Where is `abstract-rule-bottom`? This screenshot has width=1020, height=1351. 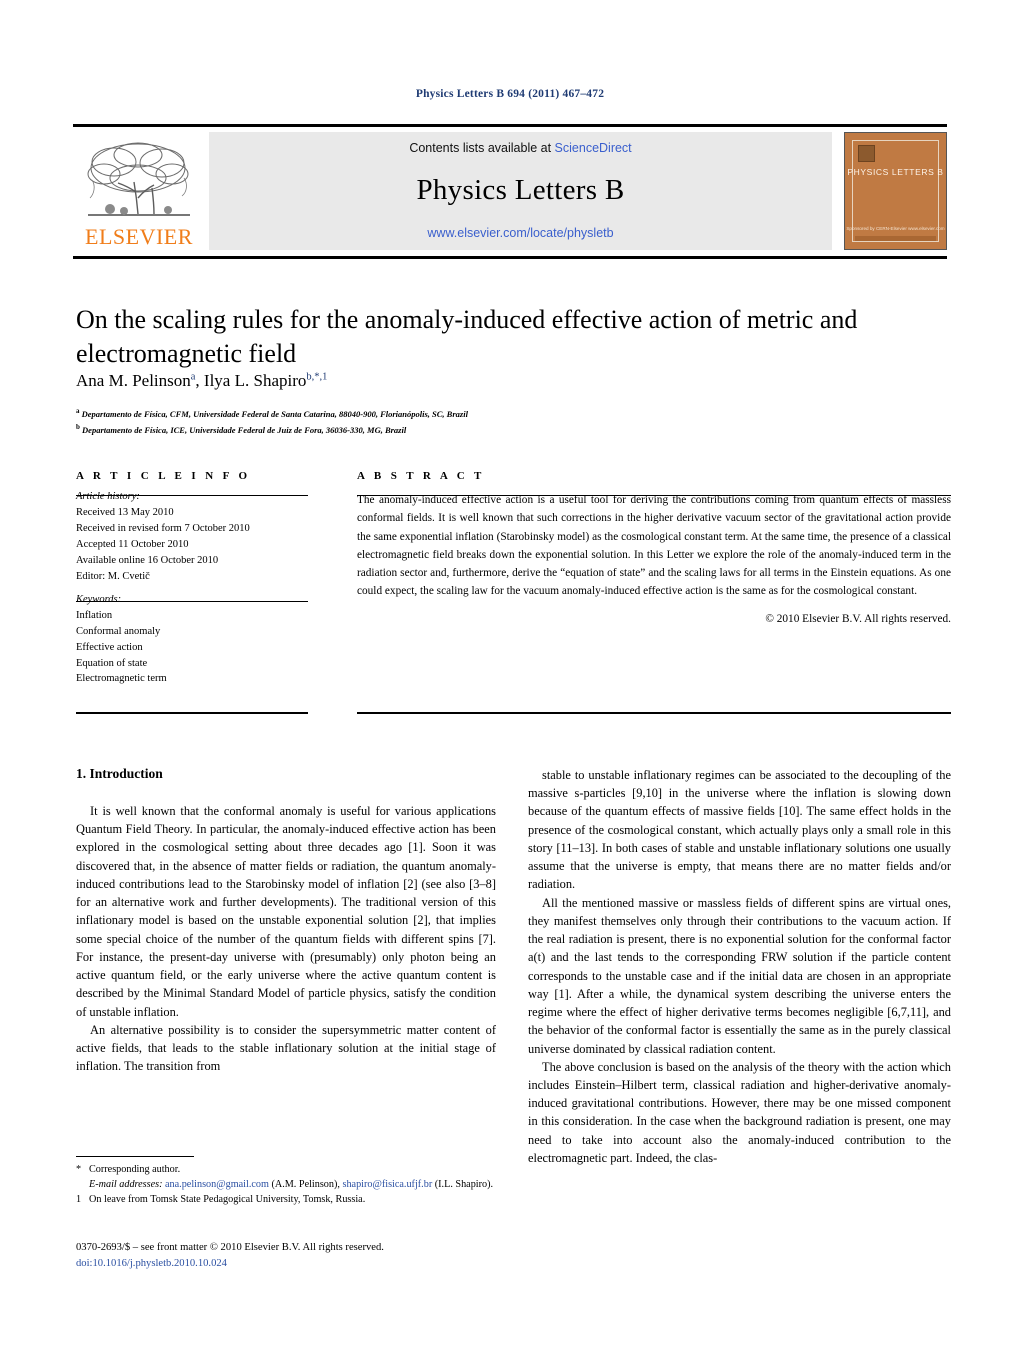
abstract-rule-bottom is located at coordinates (654, 713).